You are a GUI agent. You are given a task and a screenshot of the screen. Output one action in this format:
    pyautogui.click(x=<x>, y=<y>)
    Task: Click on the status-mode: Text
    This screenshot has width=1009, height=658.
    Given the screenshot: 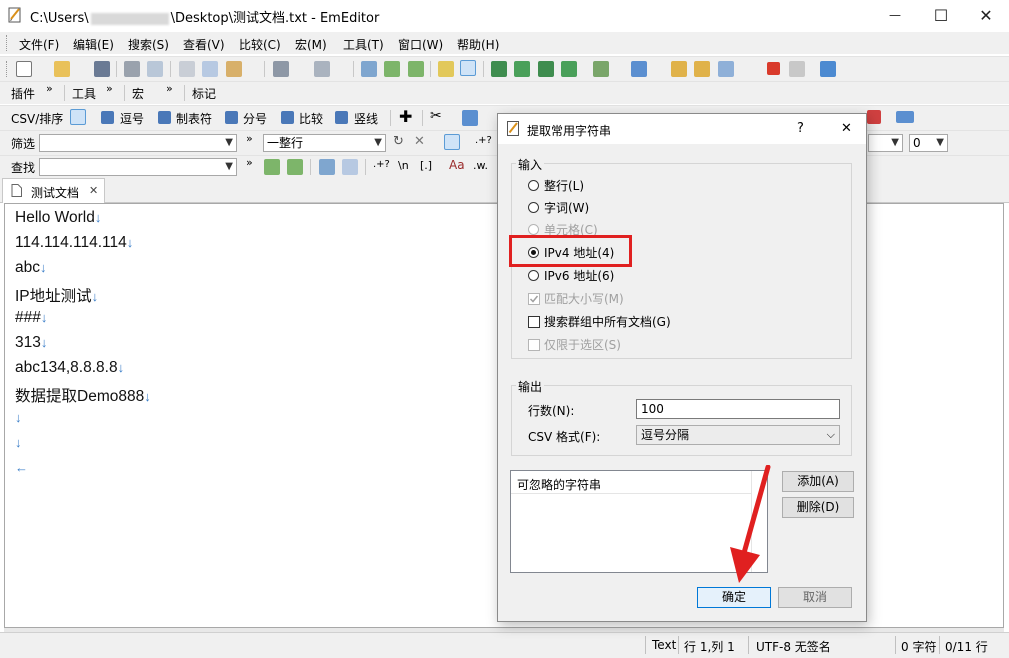 What is the action you would take?
    pyautogui.click(x=664, y=645)
    